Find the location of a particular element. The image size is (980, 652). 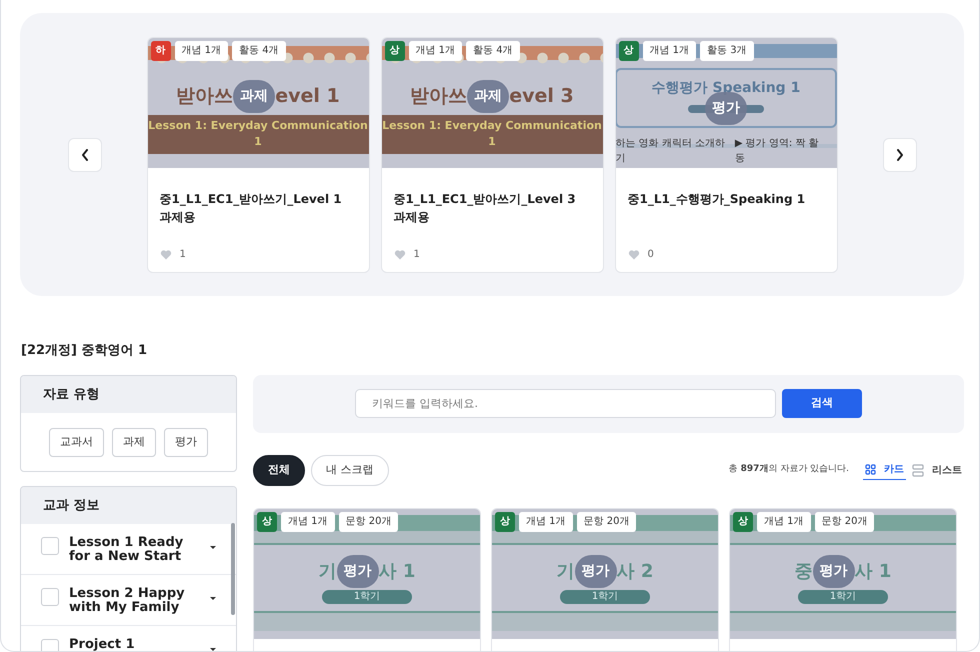

search-button: 검색 is located at coordinates (822, 403).